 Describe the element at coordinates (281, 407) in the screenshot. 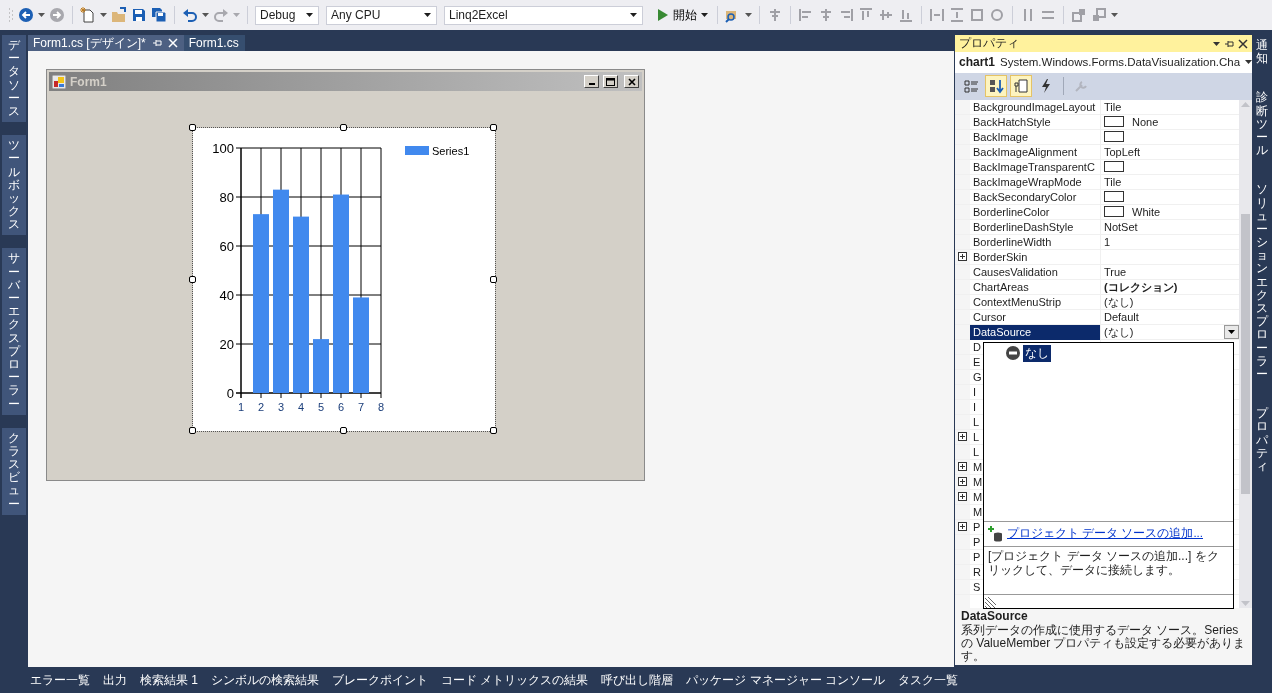

I see `axis-label: 3` at that location.